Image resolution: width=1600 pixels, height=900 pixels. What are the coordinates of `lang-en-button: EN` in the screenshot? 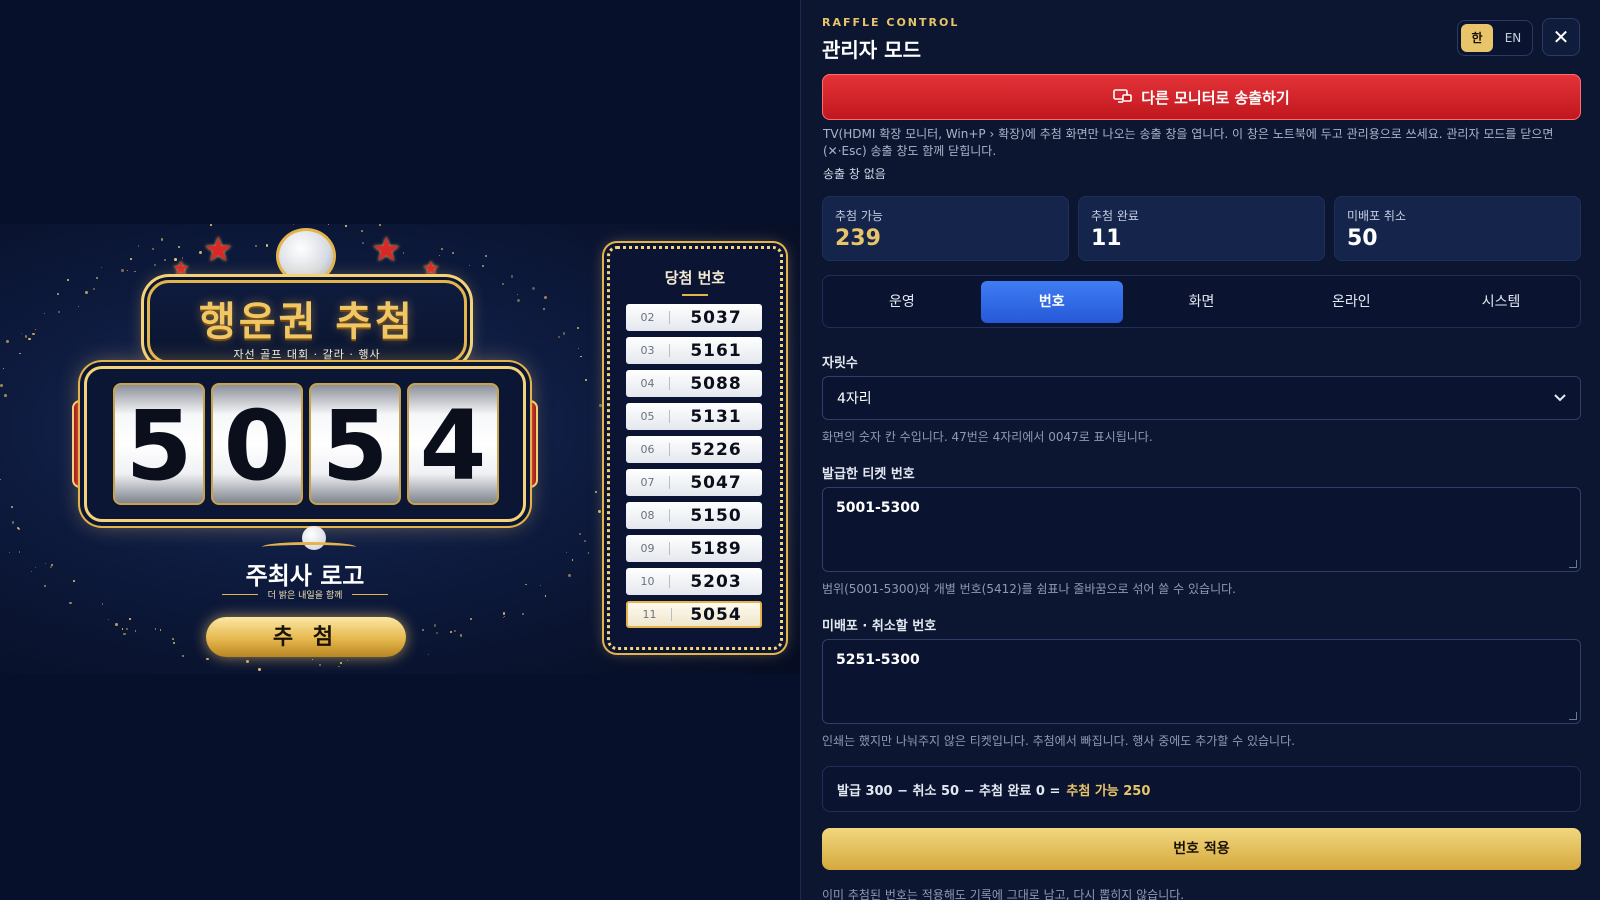 It's located at (1513, 38).